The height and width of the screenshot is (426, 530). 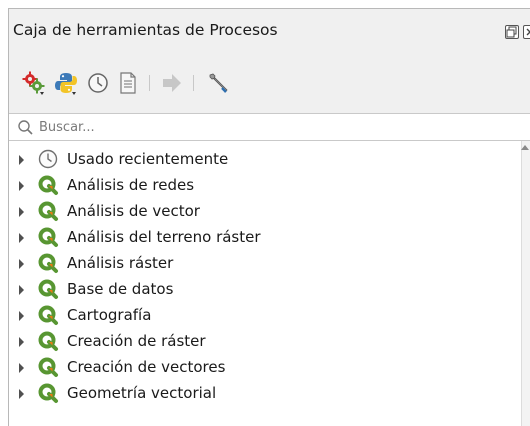 I want to click on tree-item: Usado recientemente, so click(x=259, y=160).